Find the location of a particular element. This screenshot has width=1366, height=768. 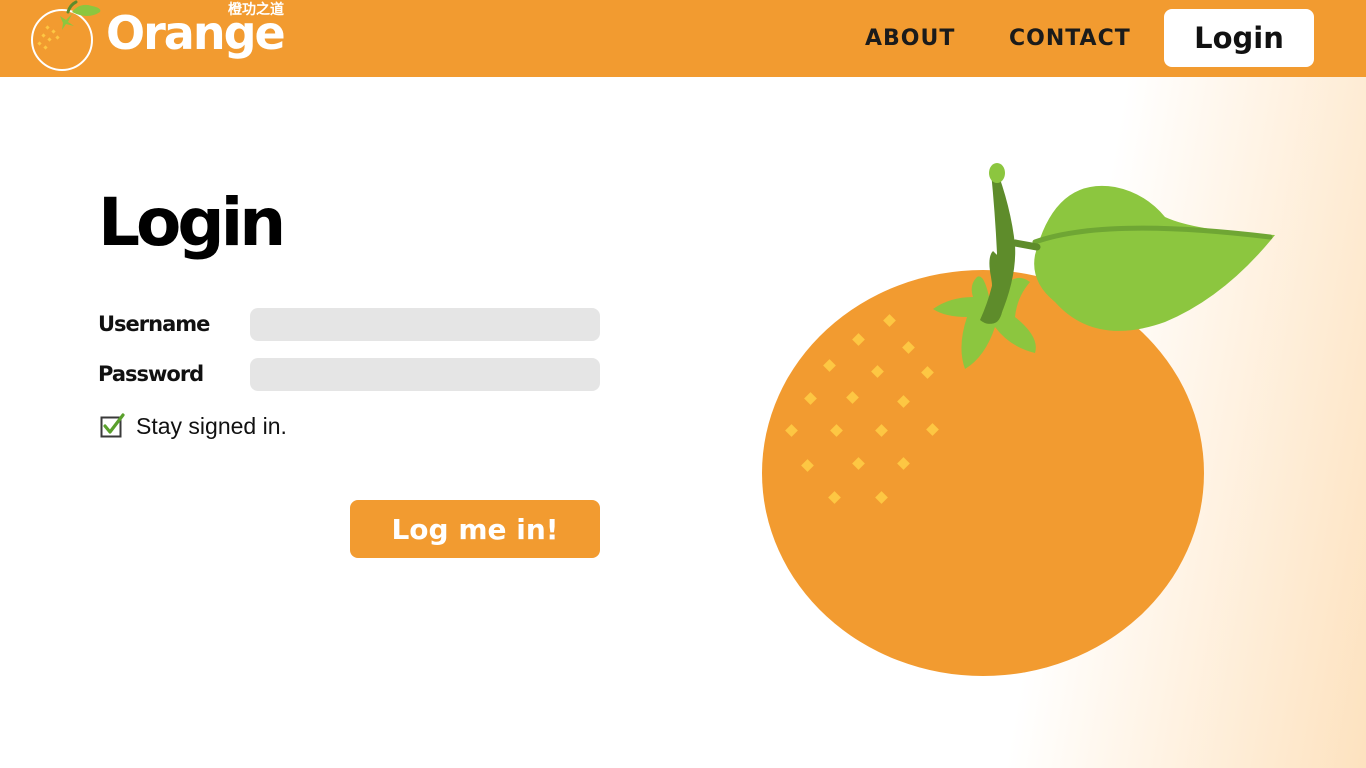

top-navbar: Orange 橙功之道 ABOUT CONTACT Login is located at coordinates (683, 38).